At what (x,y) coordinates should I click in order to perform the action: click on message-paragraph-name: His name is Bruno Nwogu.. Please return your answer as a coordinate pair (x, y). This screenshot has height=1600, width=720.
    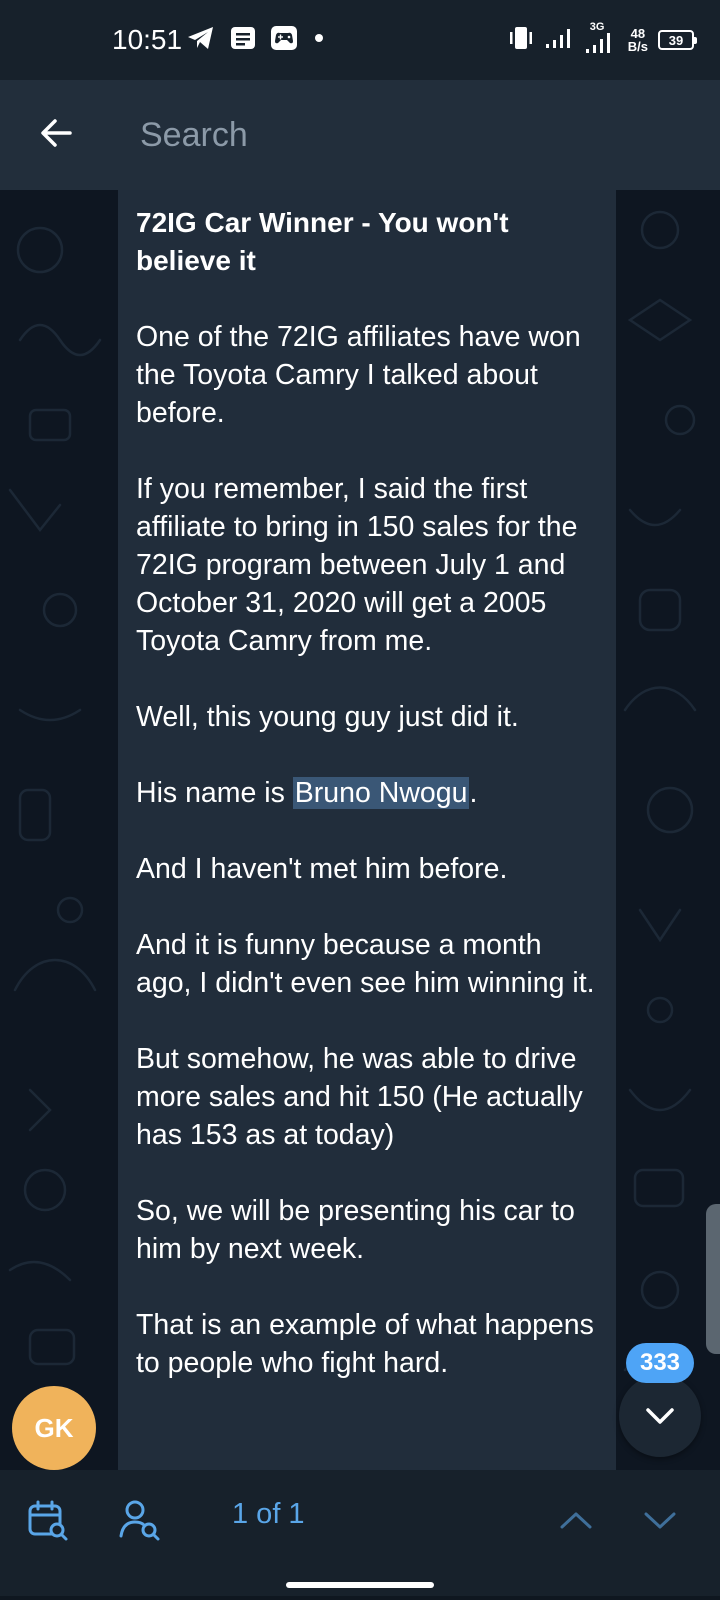
    Looking at the image, I should click on (366, 793).